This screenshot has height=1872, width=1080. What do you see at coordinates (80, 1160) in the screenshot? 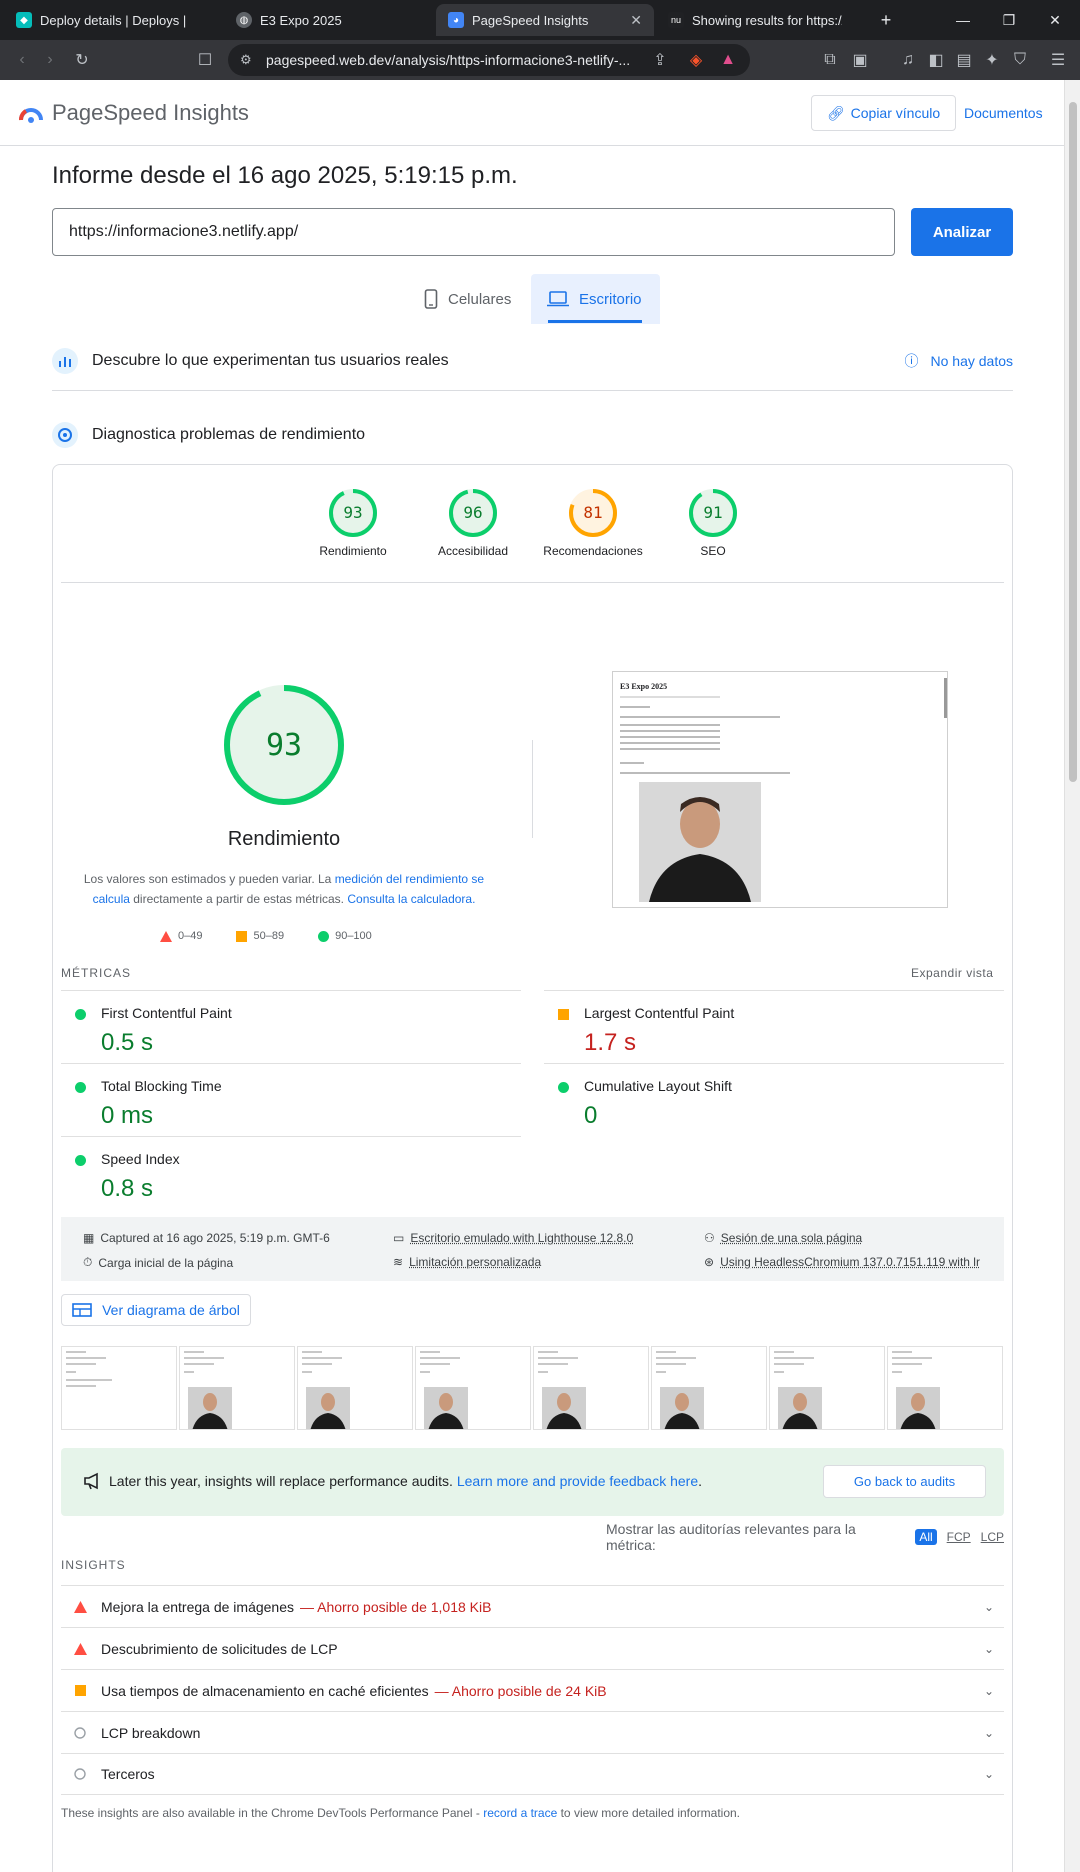
I see `pass-circle-icon` at bounding box center [80, 1160].